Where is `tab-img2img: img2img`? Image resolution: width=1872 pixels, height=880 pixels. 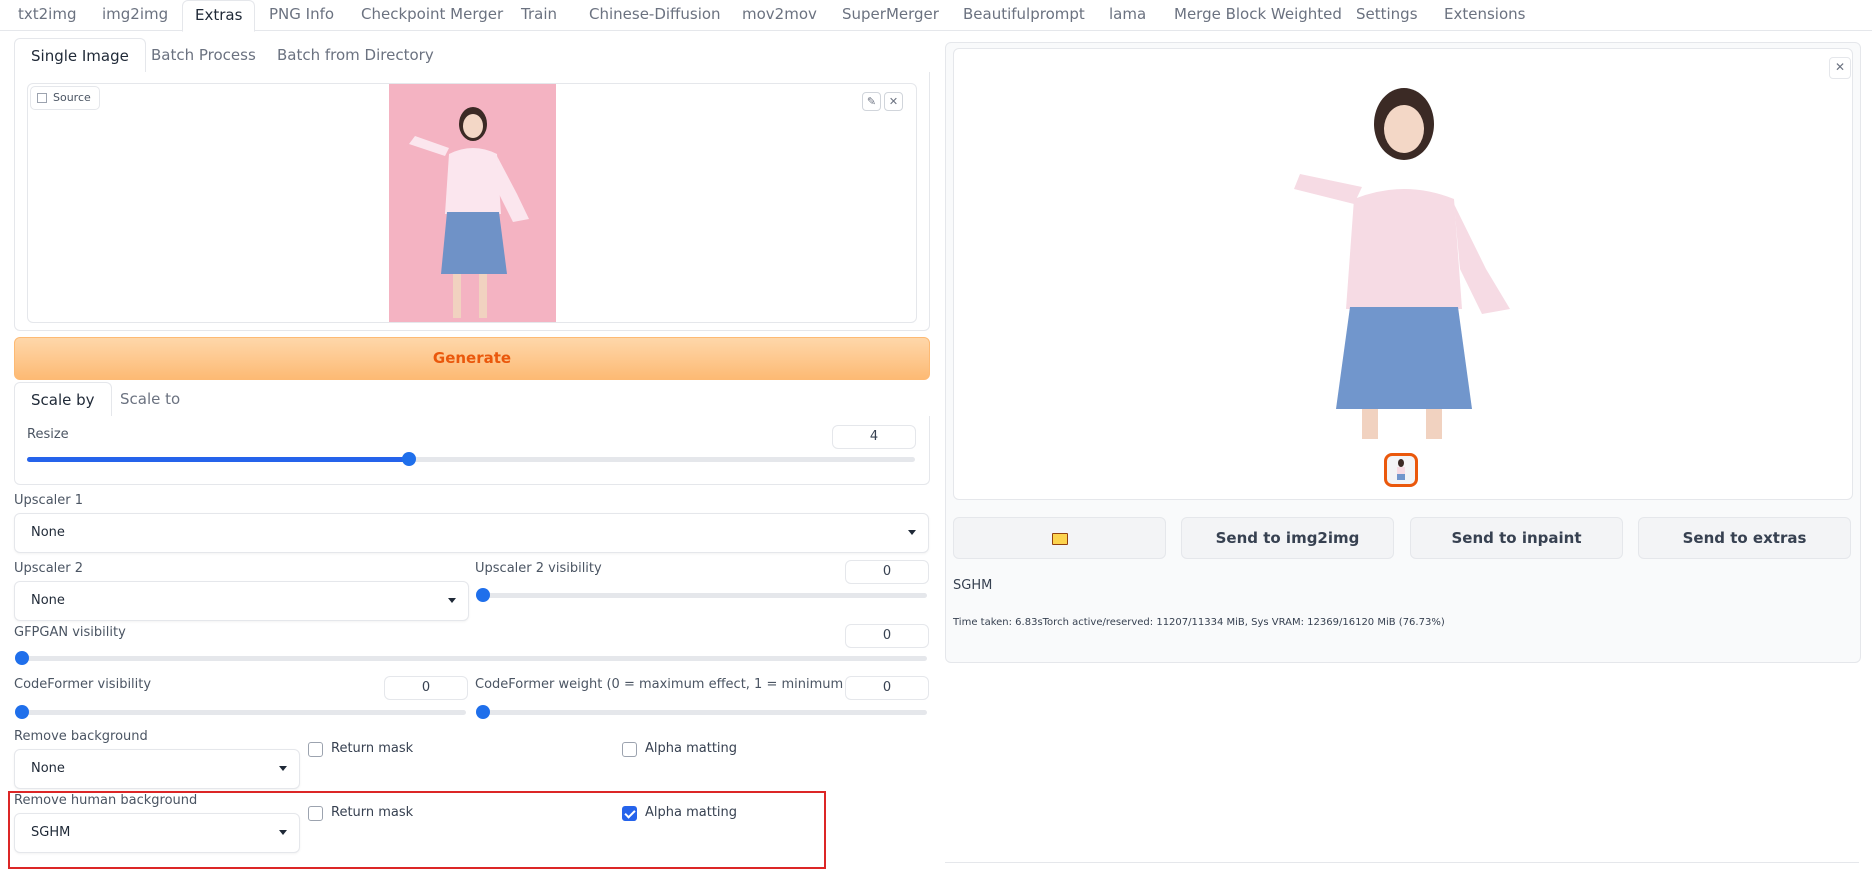
tab-img2img: img2img is located at coordinates (135, 15).